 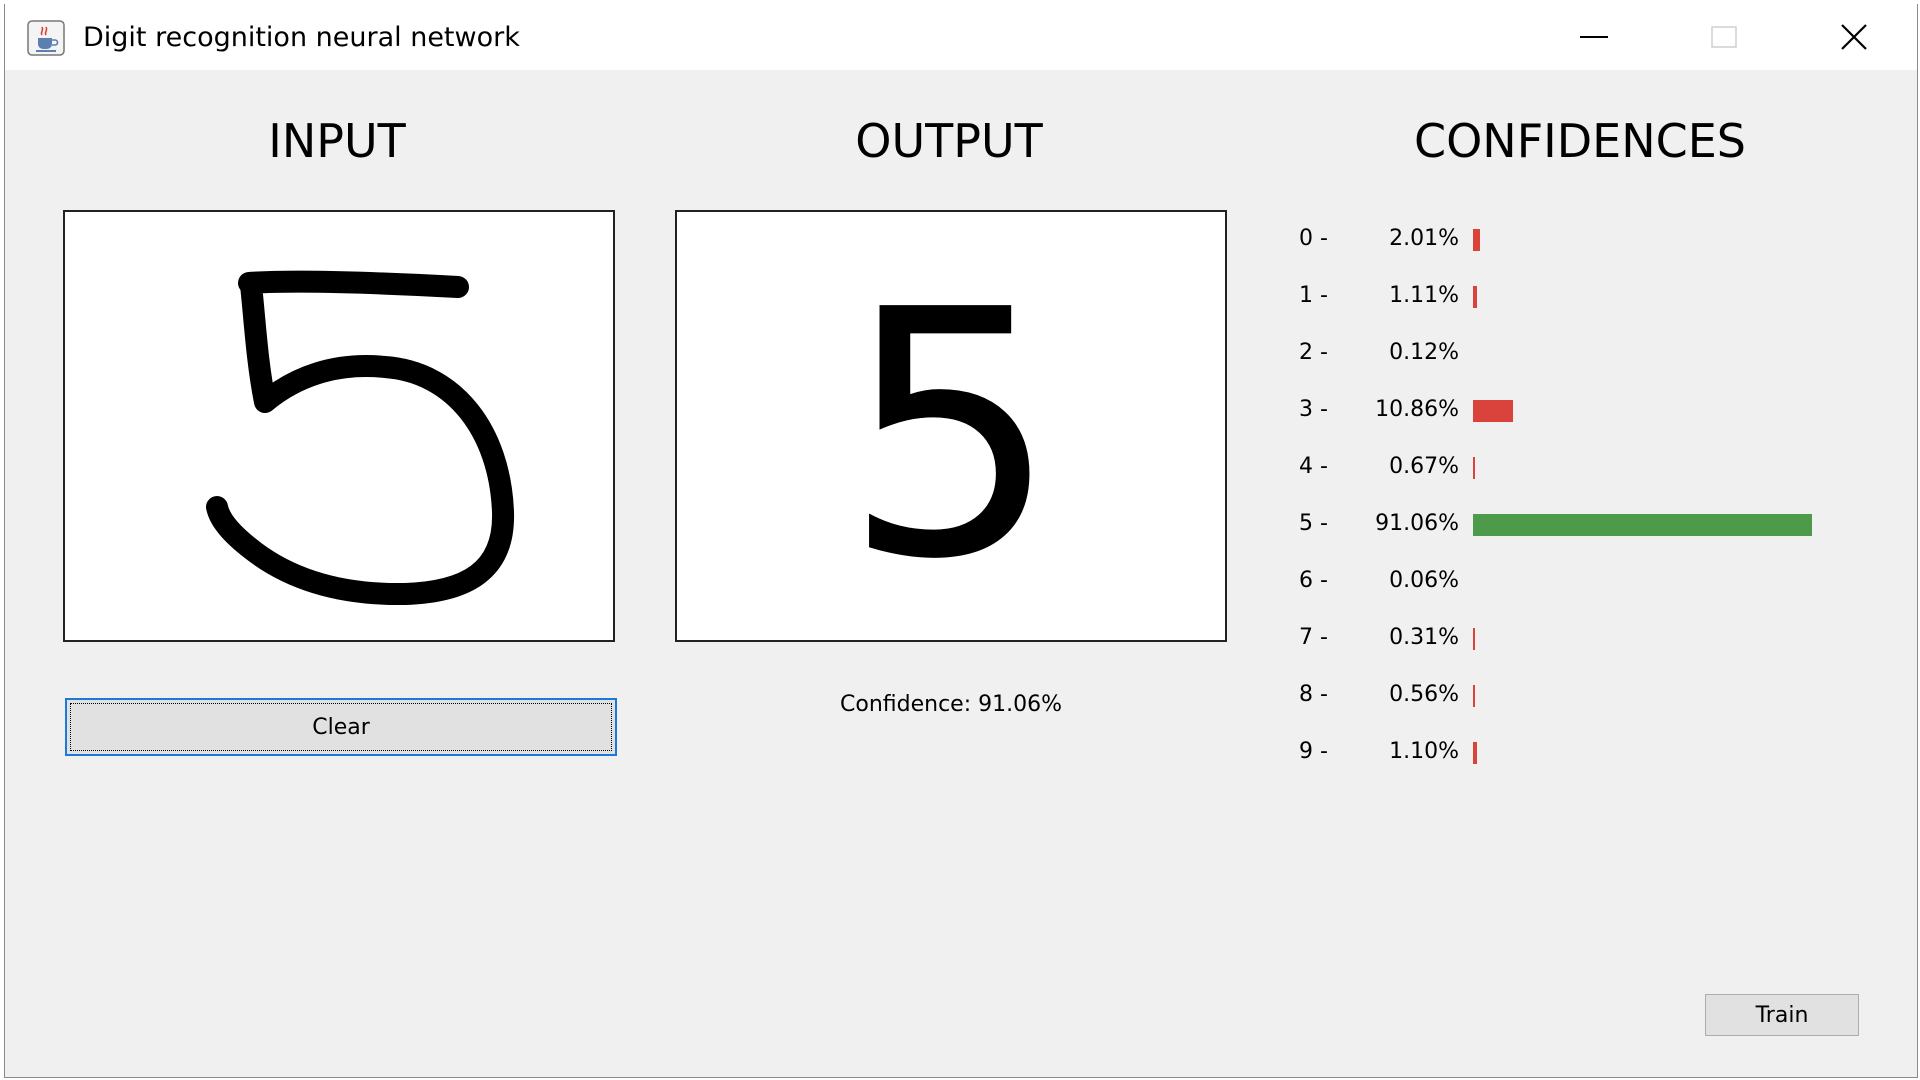 What do you see at coordinates (1417, 523) in the screenshot?
I see `confidence-percent: 91.06%` at bounding box center [1417, 523].